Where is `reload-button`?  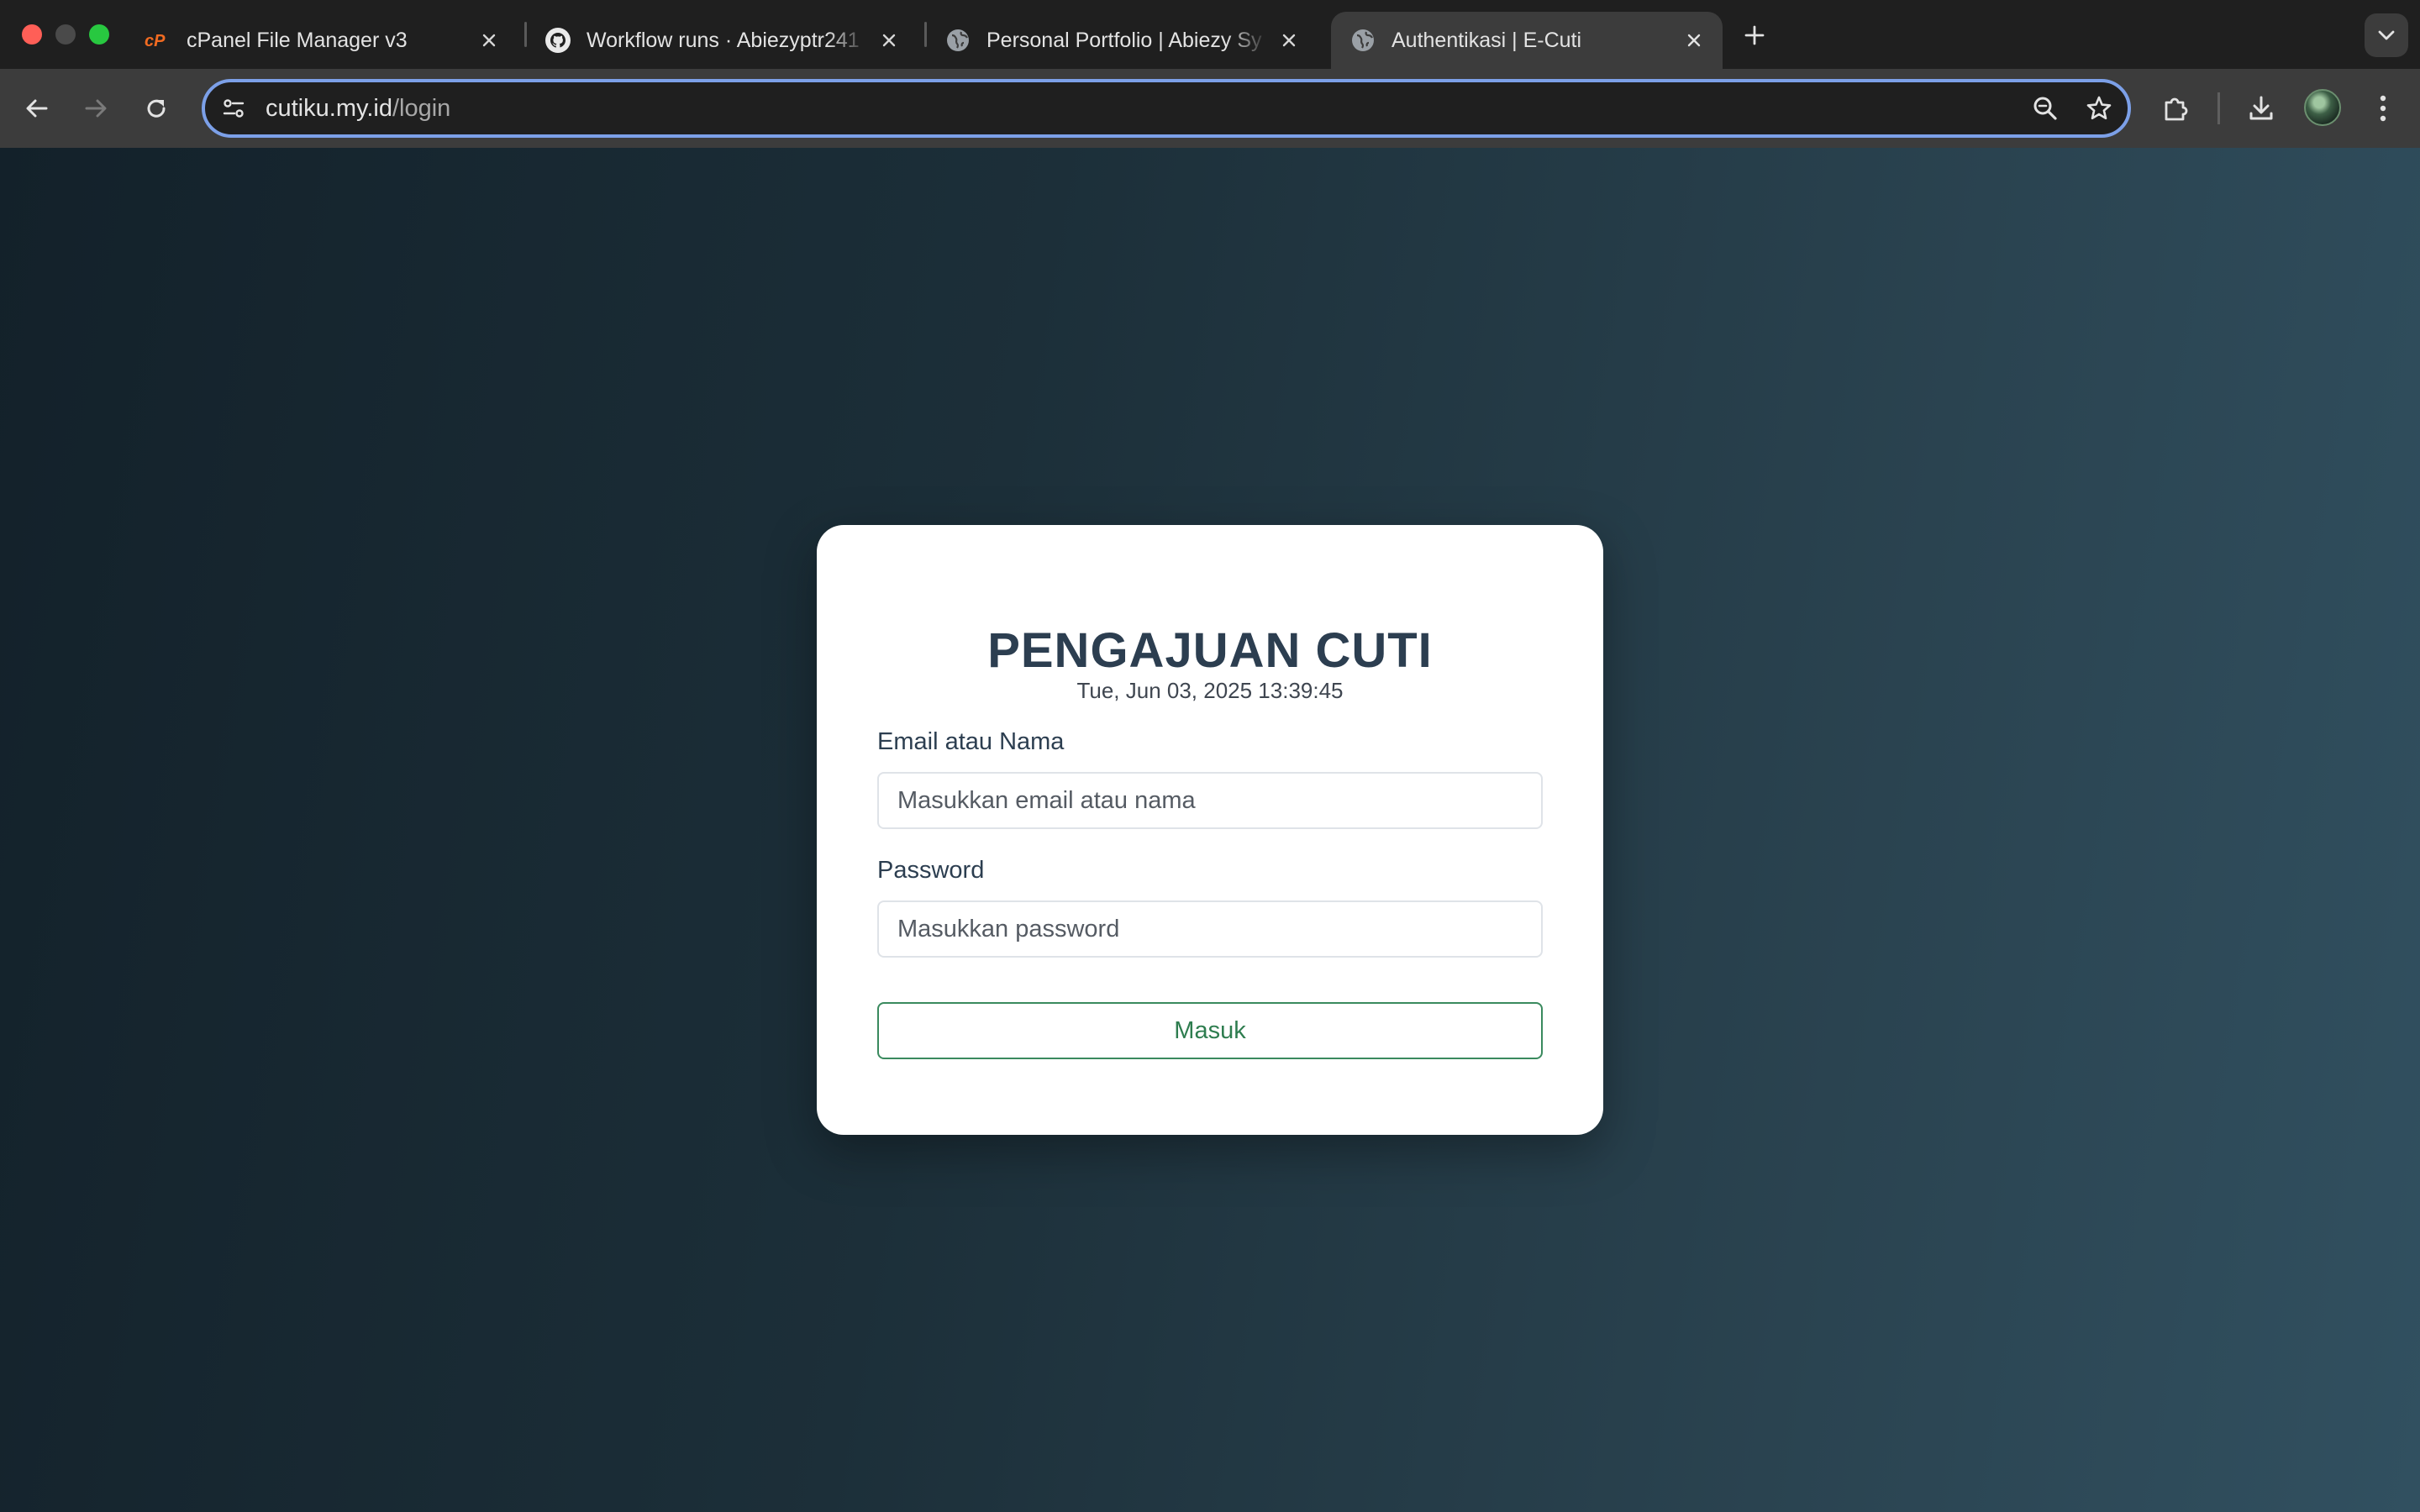 reload-button is located at coordinates (157, 108).